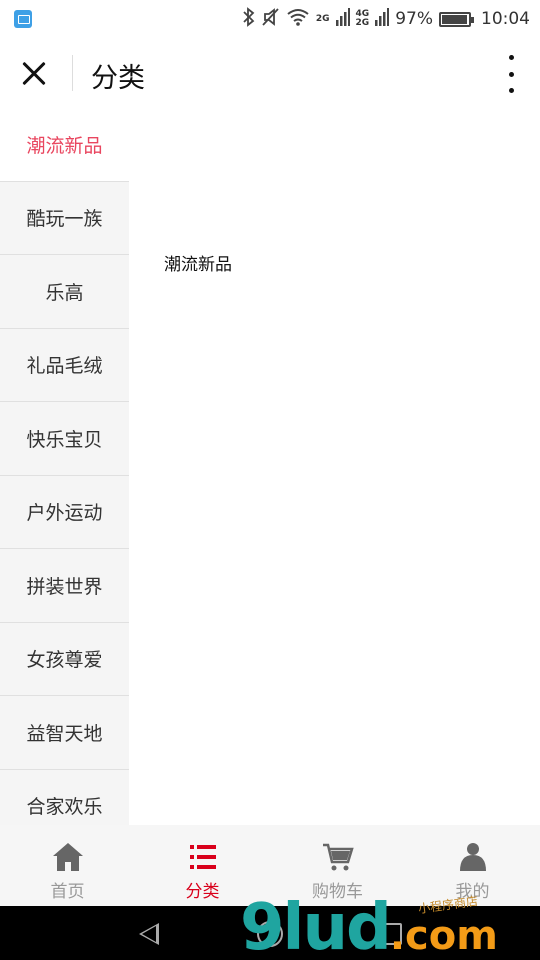  What do you see at coordinates (270, 73) in the screenshot?
I see `title-bar: 分类` at bounding box center [270, 73].